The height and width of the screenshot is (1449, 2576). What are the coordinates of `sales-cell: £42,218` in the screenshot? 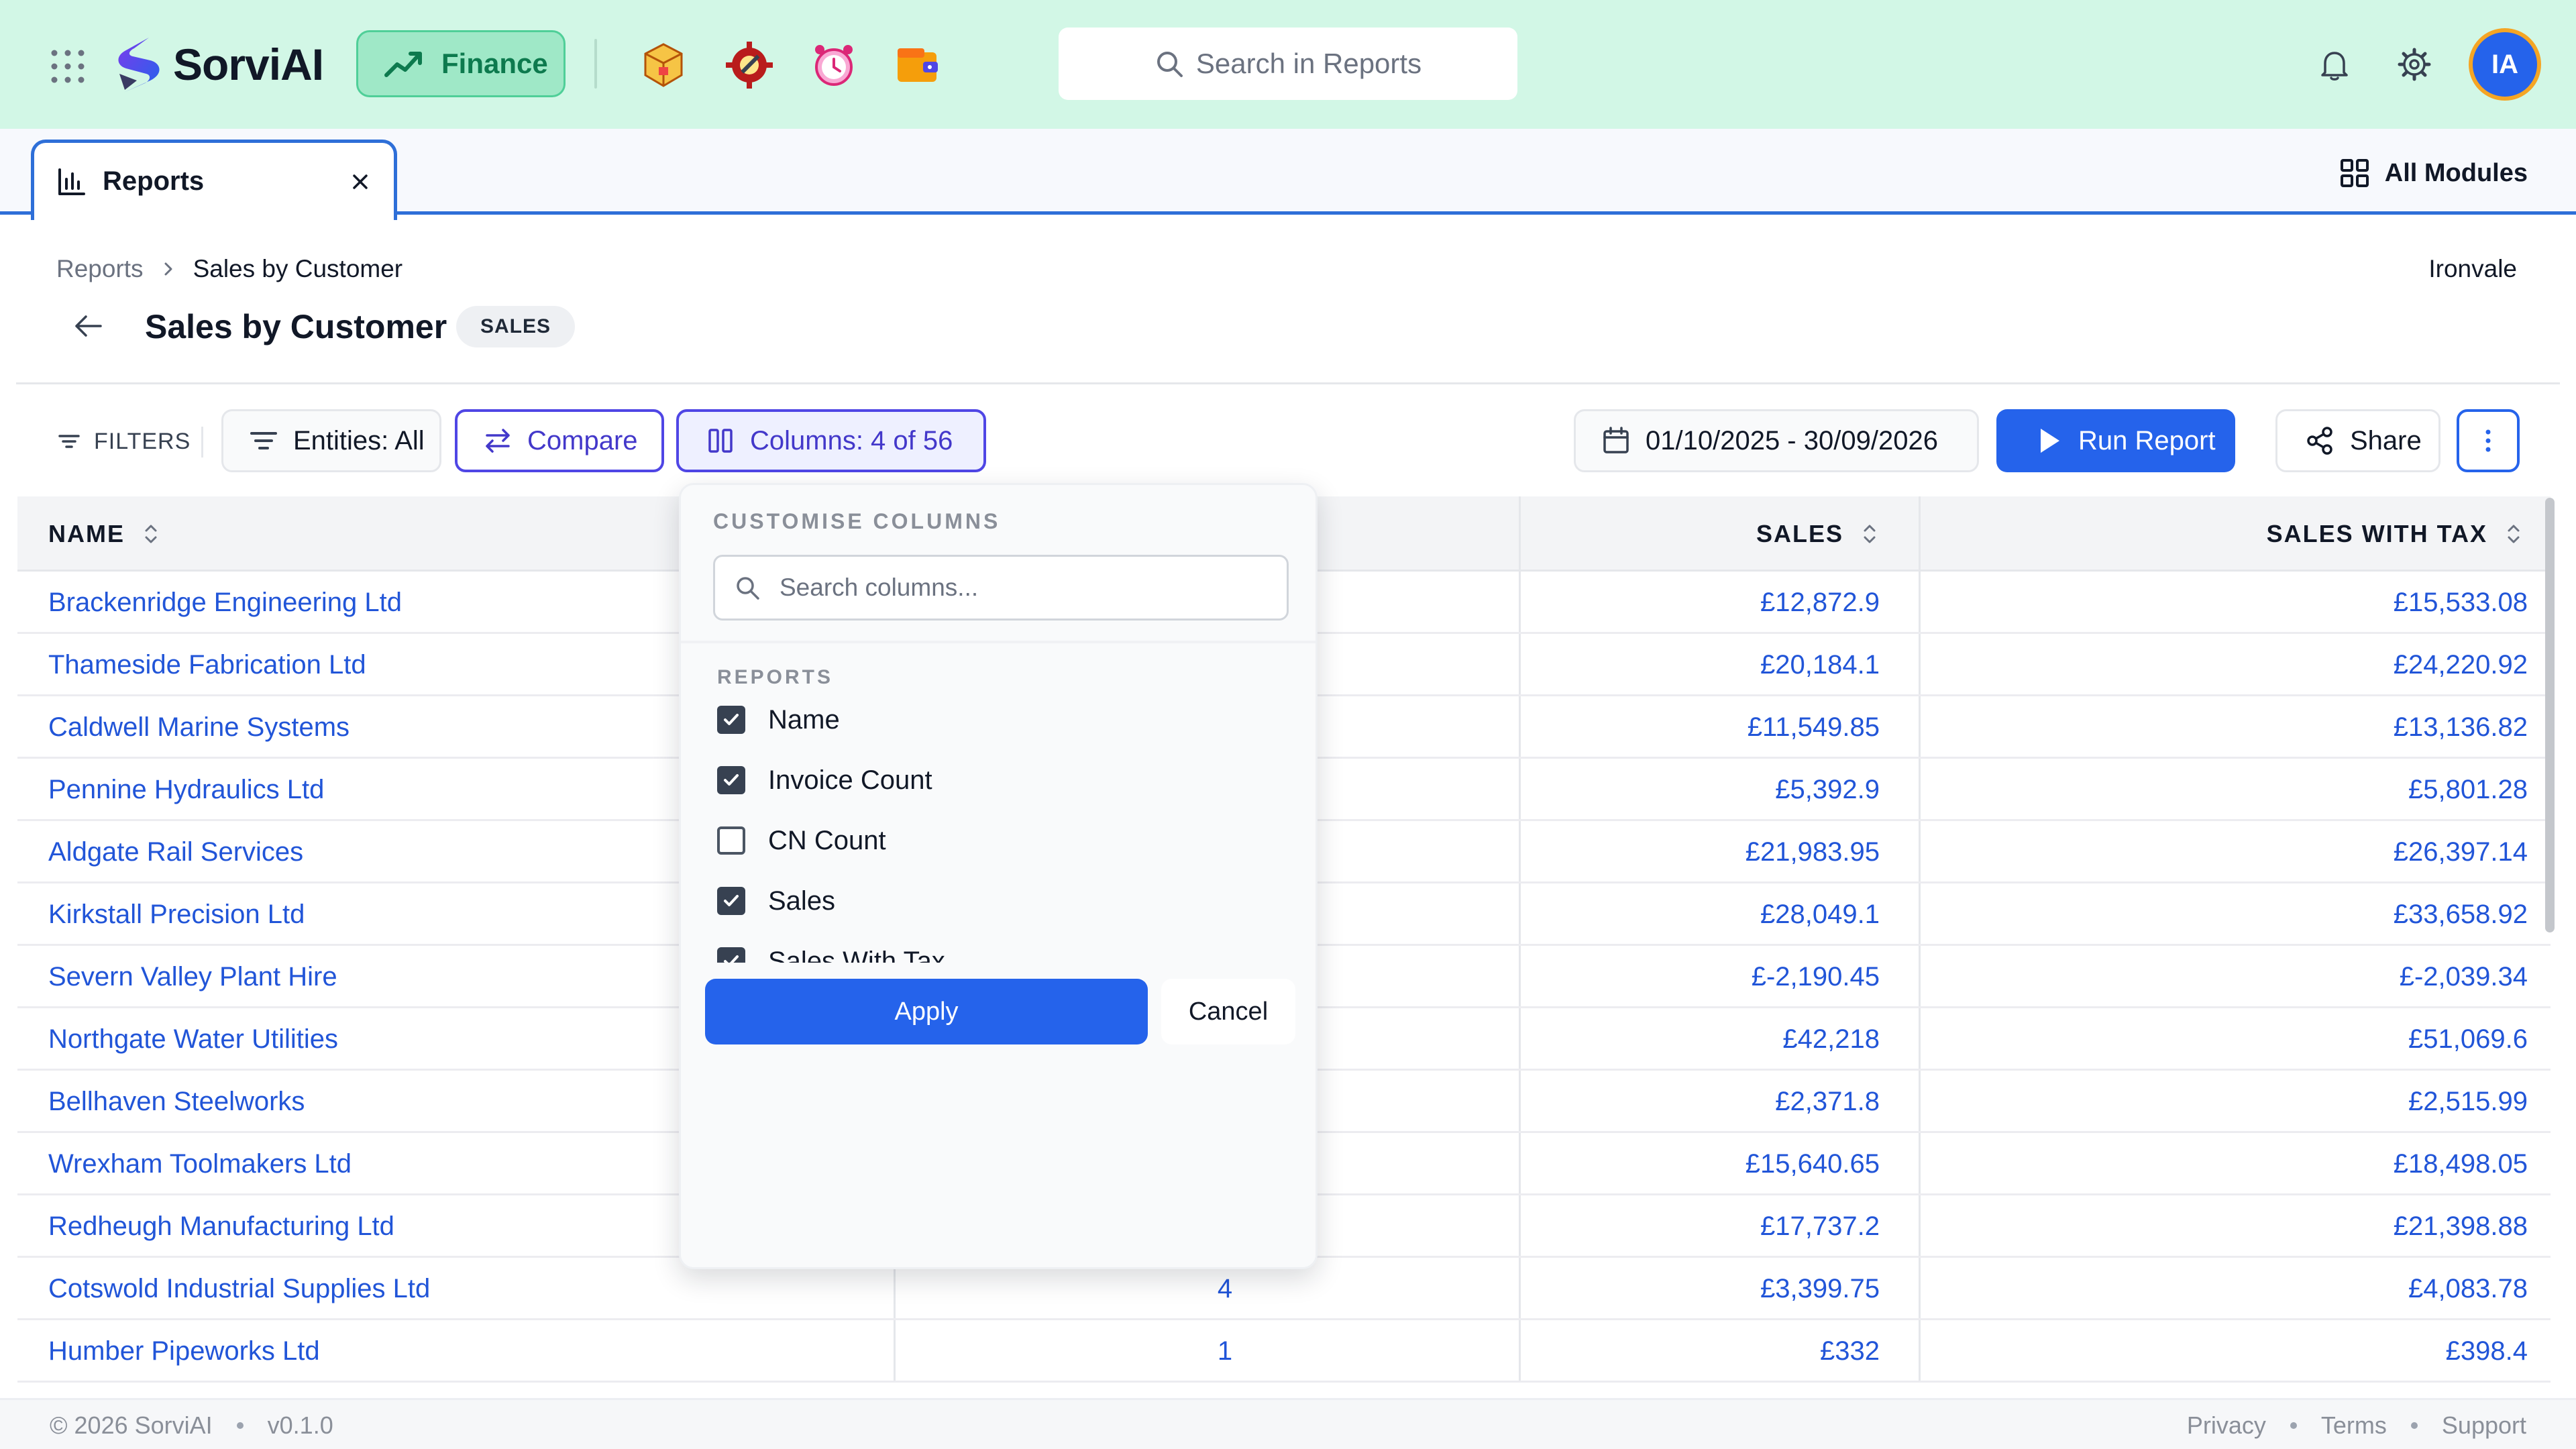 It's located at (1831, 1039).